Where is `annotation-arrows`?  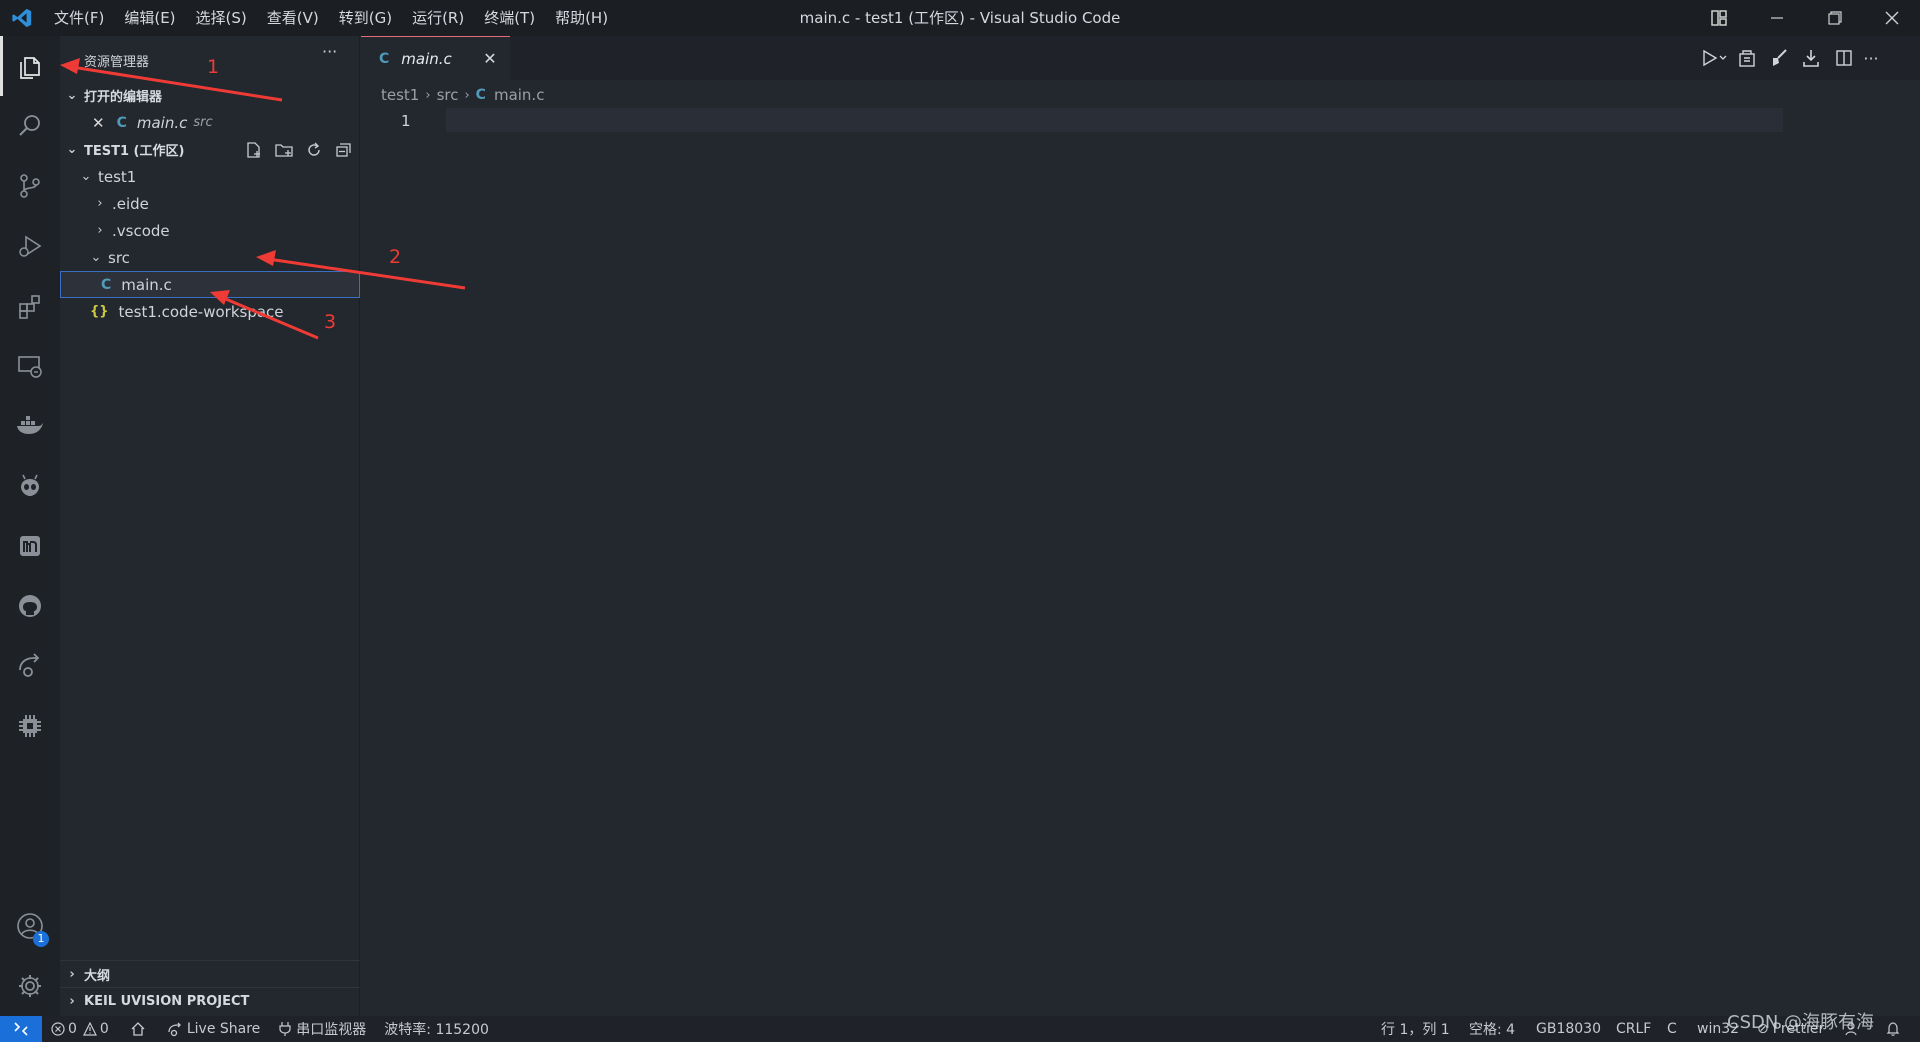
annotation-arrows is located at coordinates (263, 199).